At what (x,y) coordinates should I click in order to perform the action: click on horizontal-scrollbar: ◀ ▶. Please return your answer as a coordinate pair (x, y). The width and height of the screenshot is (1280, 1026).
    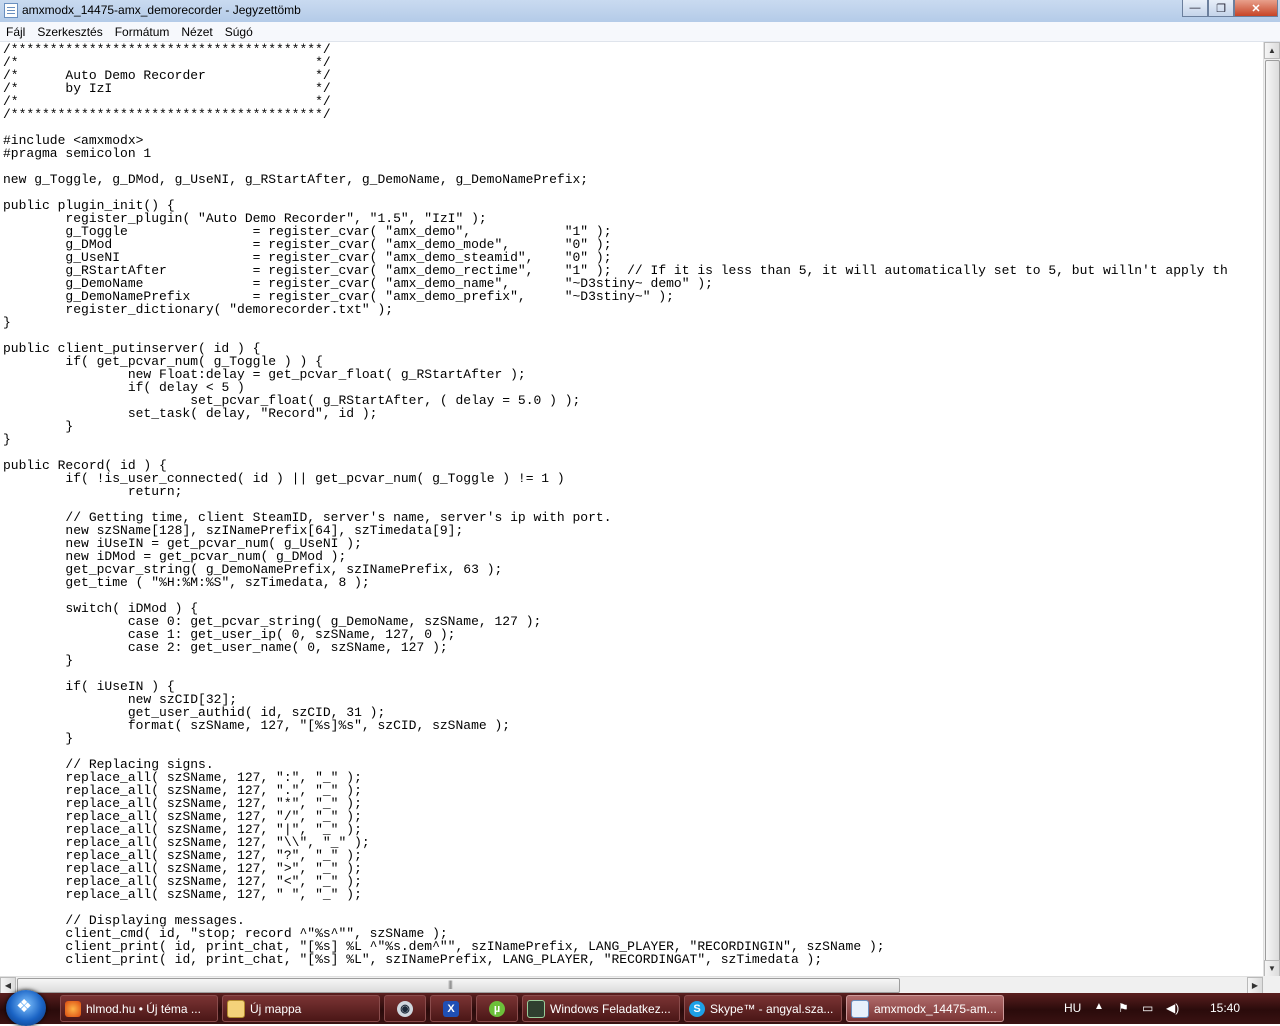
    Looking at the image, I should click on (631, 985).